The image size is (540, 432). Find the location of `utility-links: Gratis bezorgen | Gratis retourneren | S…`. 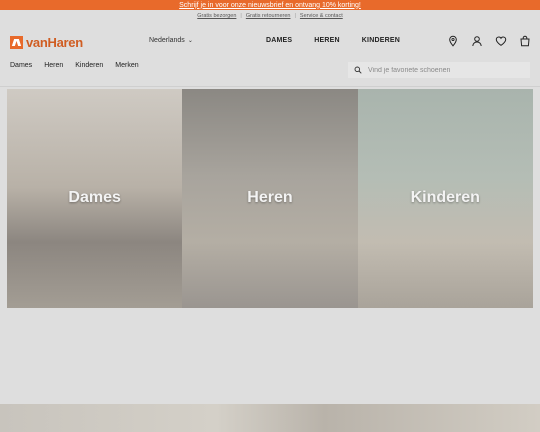

utility-links: Gratis bezorgen | Gratis retourneren | S… is located at coordinates (270, 16).